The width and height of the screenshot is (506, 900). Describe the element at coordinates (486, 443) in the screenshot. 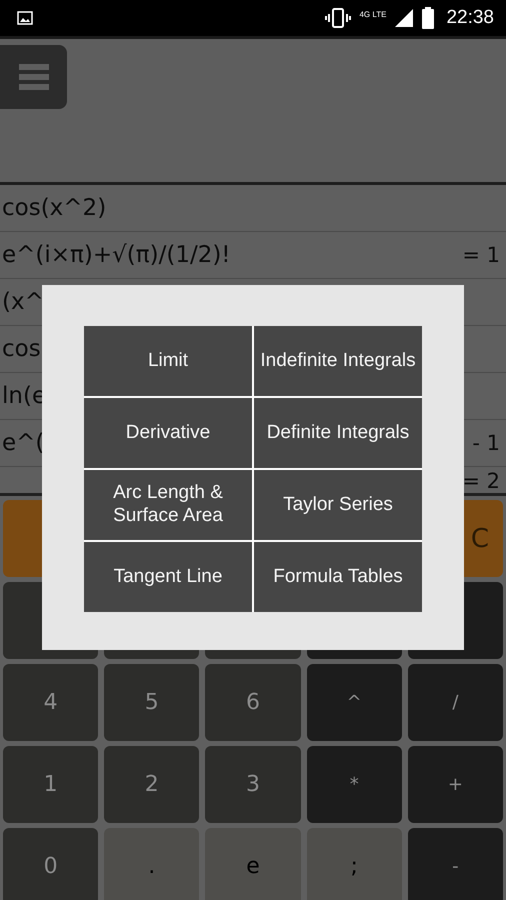

I see `history-result: - 1` at that location.